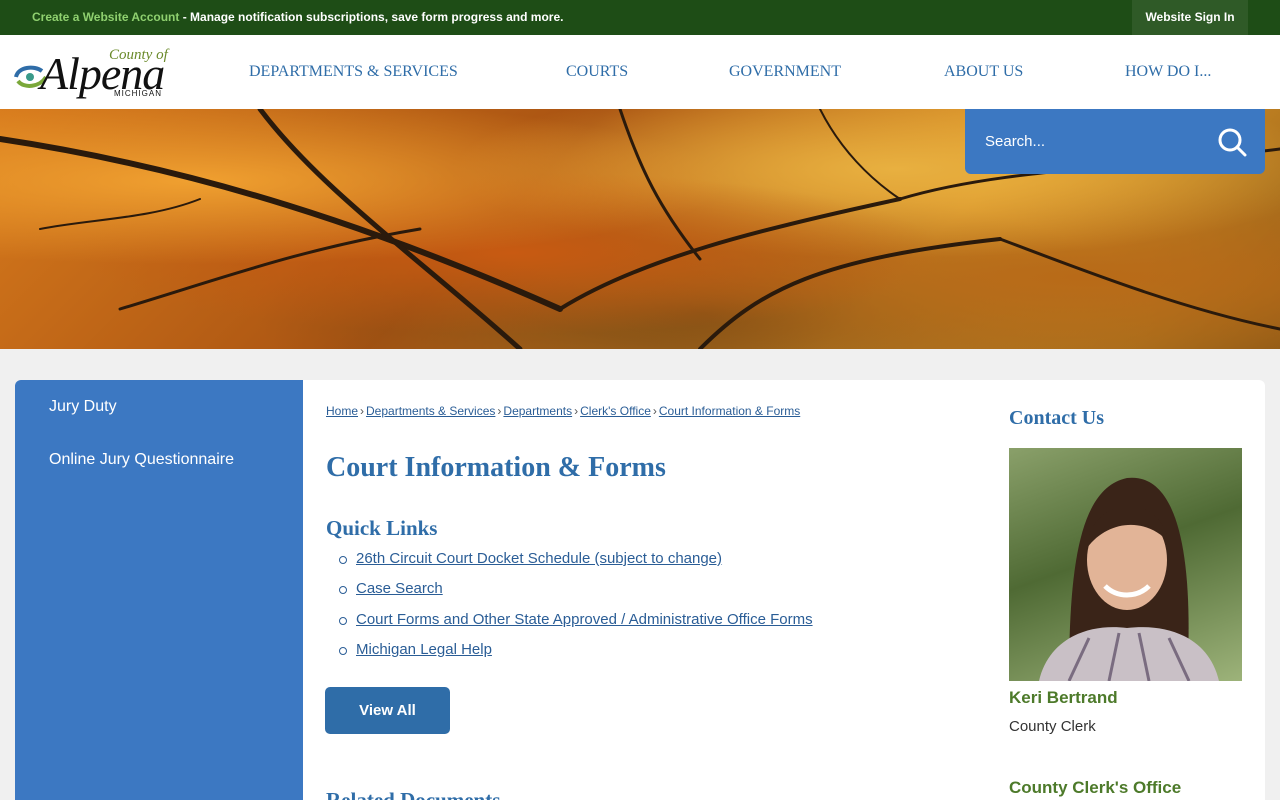 The width and height of the screenshot is (1280, 800). I want to click on logo-state: MICHIGAN, so click(138, 93).